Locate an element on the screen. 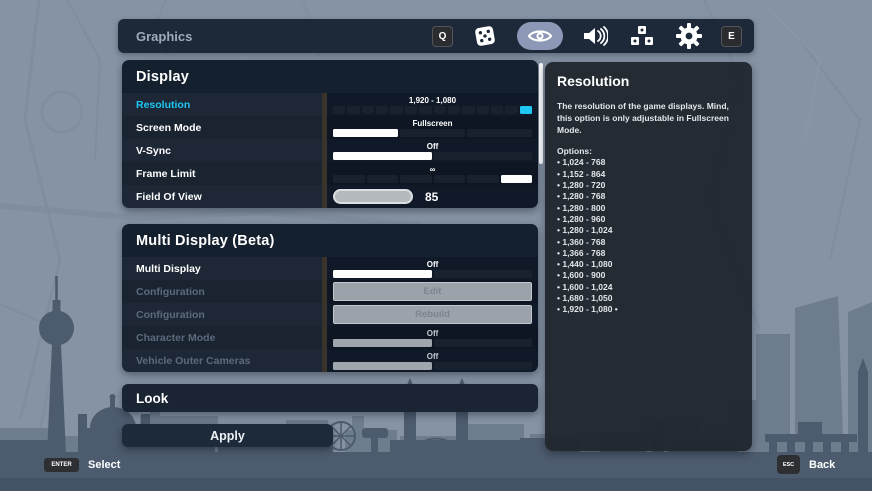 The height and width of the screenshot is (491, 872). row-label: Vehicle Outer Cameras is located at coordinates (222, 360).